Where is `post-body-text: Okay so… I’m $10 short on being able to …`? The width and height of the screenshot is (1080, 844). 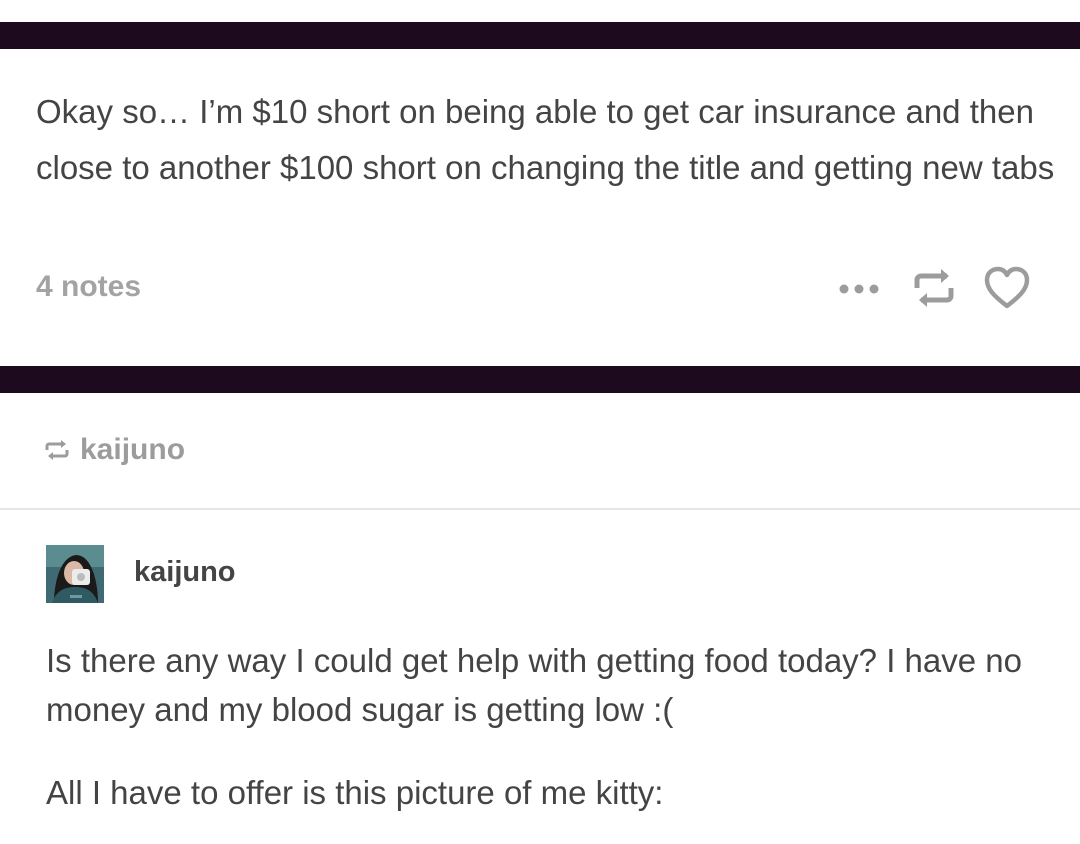
post-body-text: Okay so… I’m $10 short on being able to … is located at coordinates (545, 139).